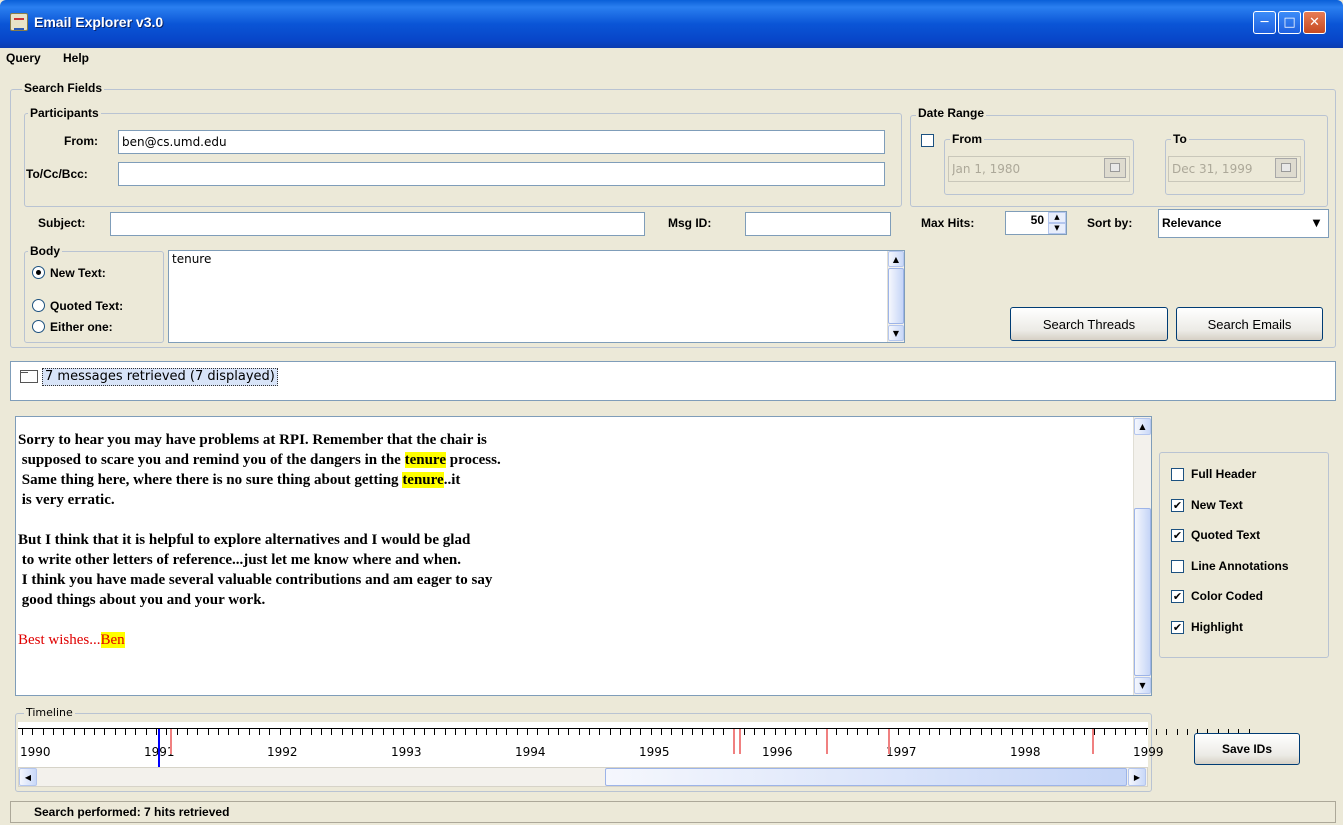  I want to click on save-ids-button: Save IDs, so click(1247, 749).